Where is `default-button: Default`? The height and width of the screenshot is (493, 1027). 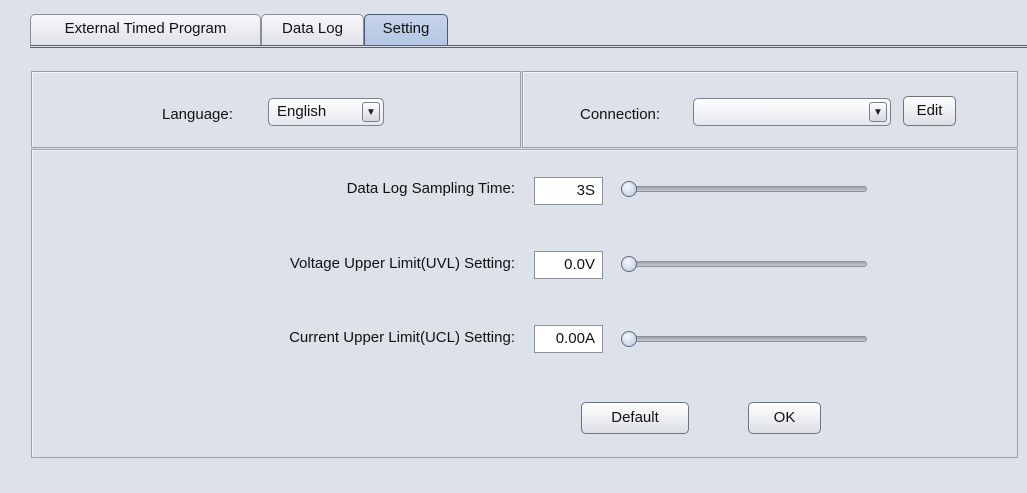
default-button: Default is located at coordinates (635, 418).